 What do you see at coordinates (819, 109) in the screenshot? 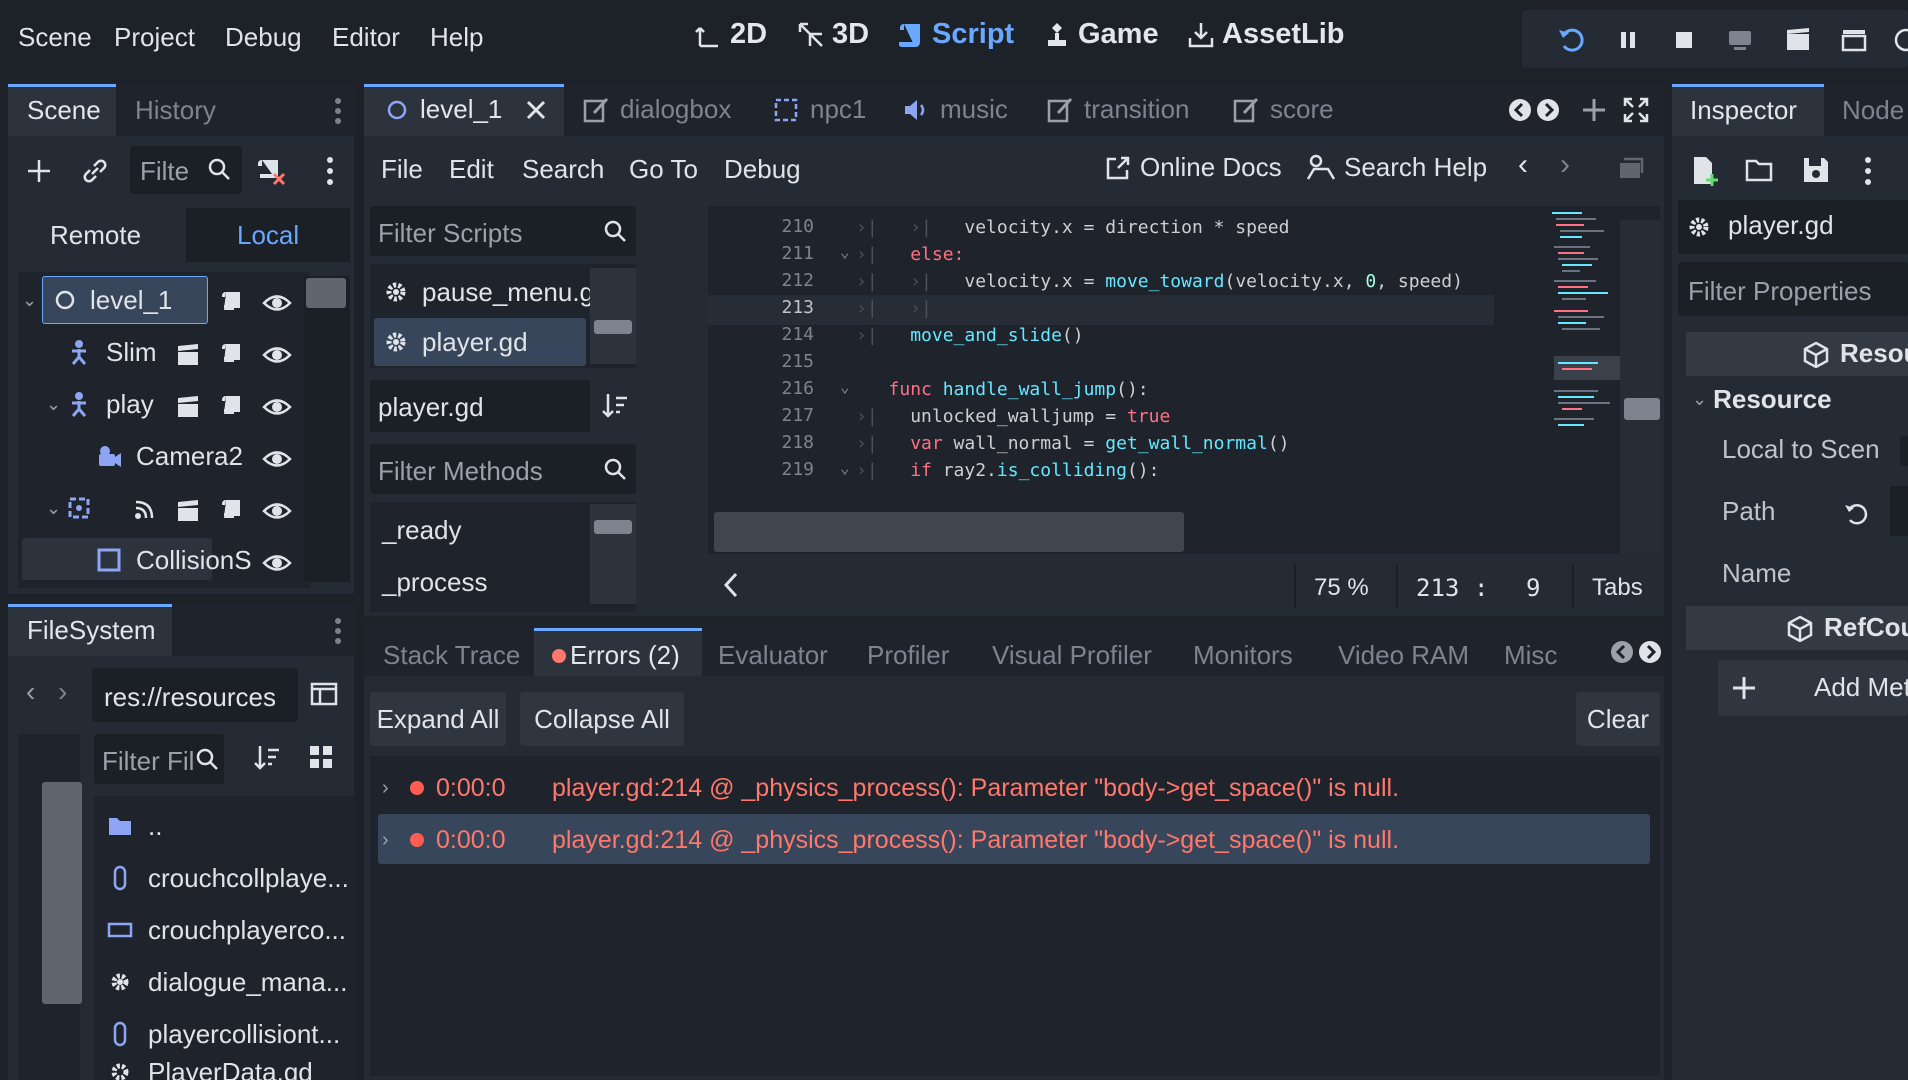
I see `script-tab-npc1: npc1` at bounding box center [819, 109].